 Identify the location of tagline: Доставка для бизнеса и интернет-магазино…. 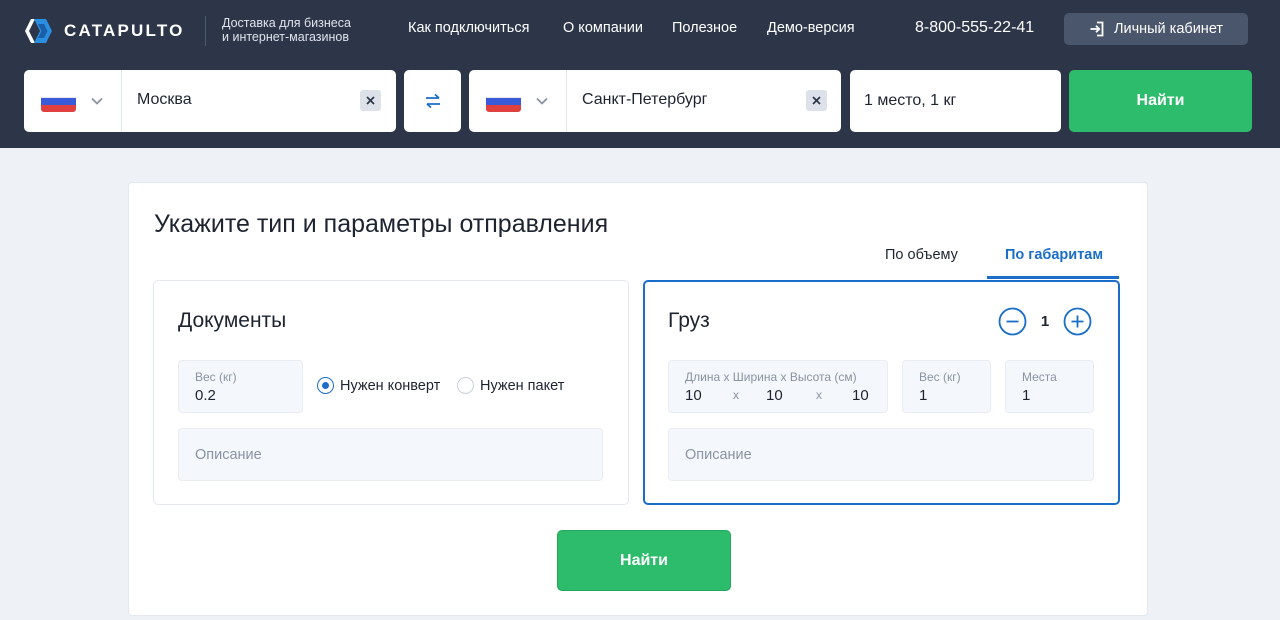
(286, 30).